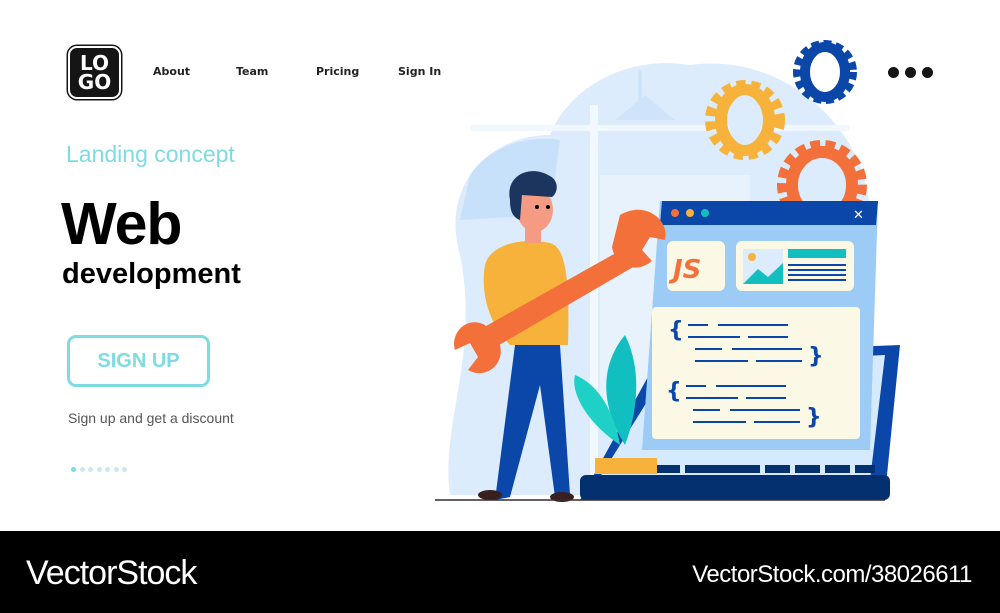 The width and height of the screenshot is (1000, 613). I want to click on nav-pricing: Pricing, so click(337, 71).